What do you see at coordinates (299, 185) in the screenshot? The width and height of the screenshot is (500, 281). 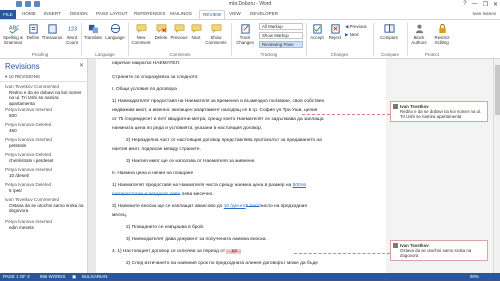 I see `inserted-text: 500лв` at bounding box center [299, 185].